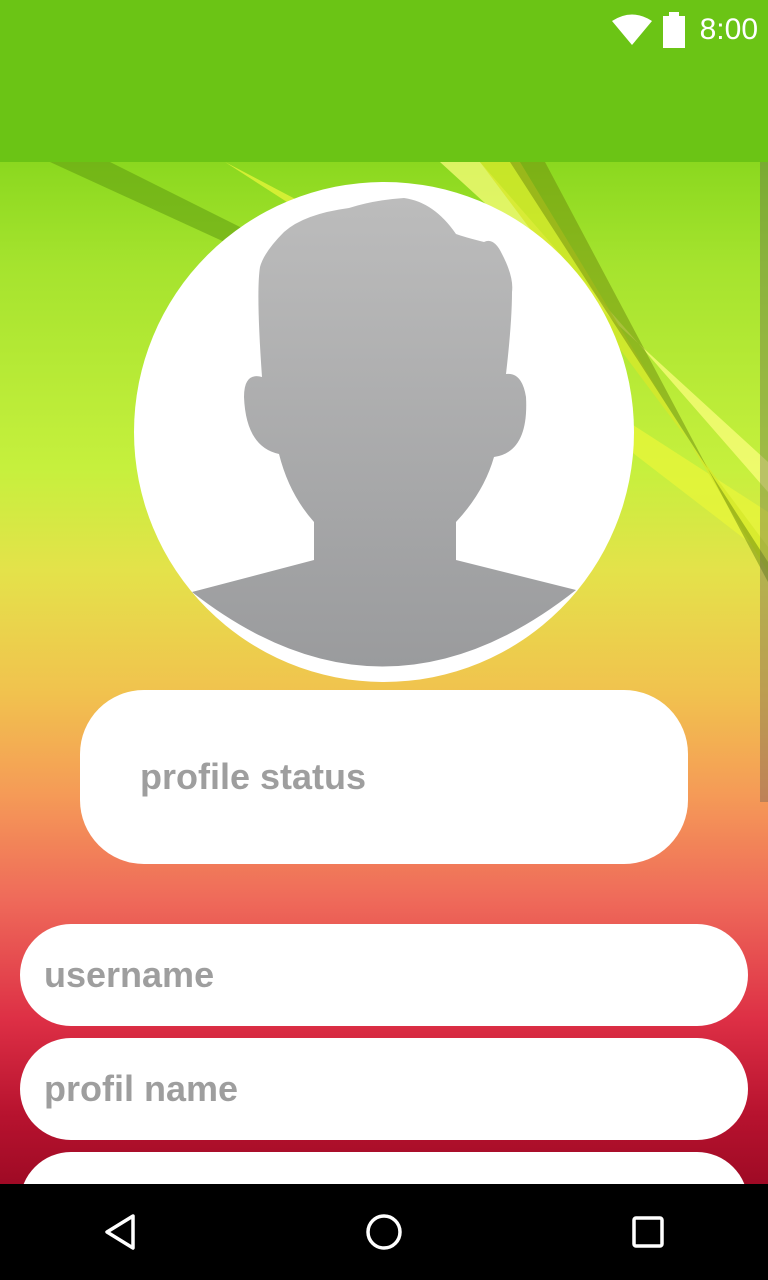 This screenshot has height=1280, width=768. What do you see at coordinates (384, 30) in the screenshot?
I see `status-bar: 8:00` at bounding box center [384, 30].